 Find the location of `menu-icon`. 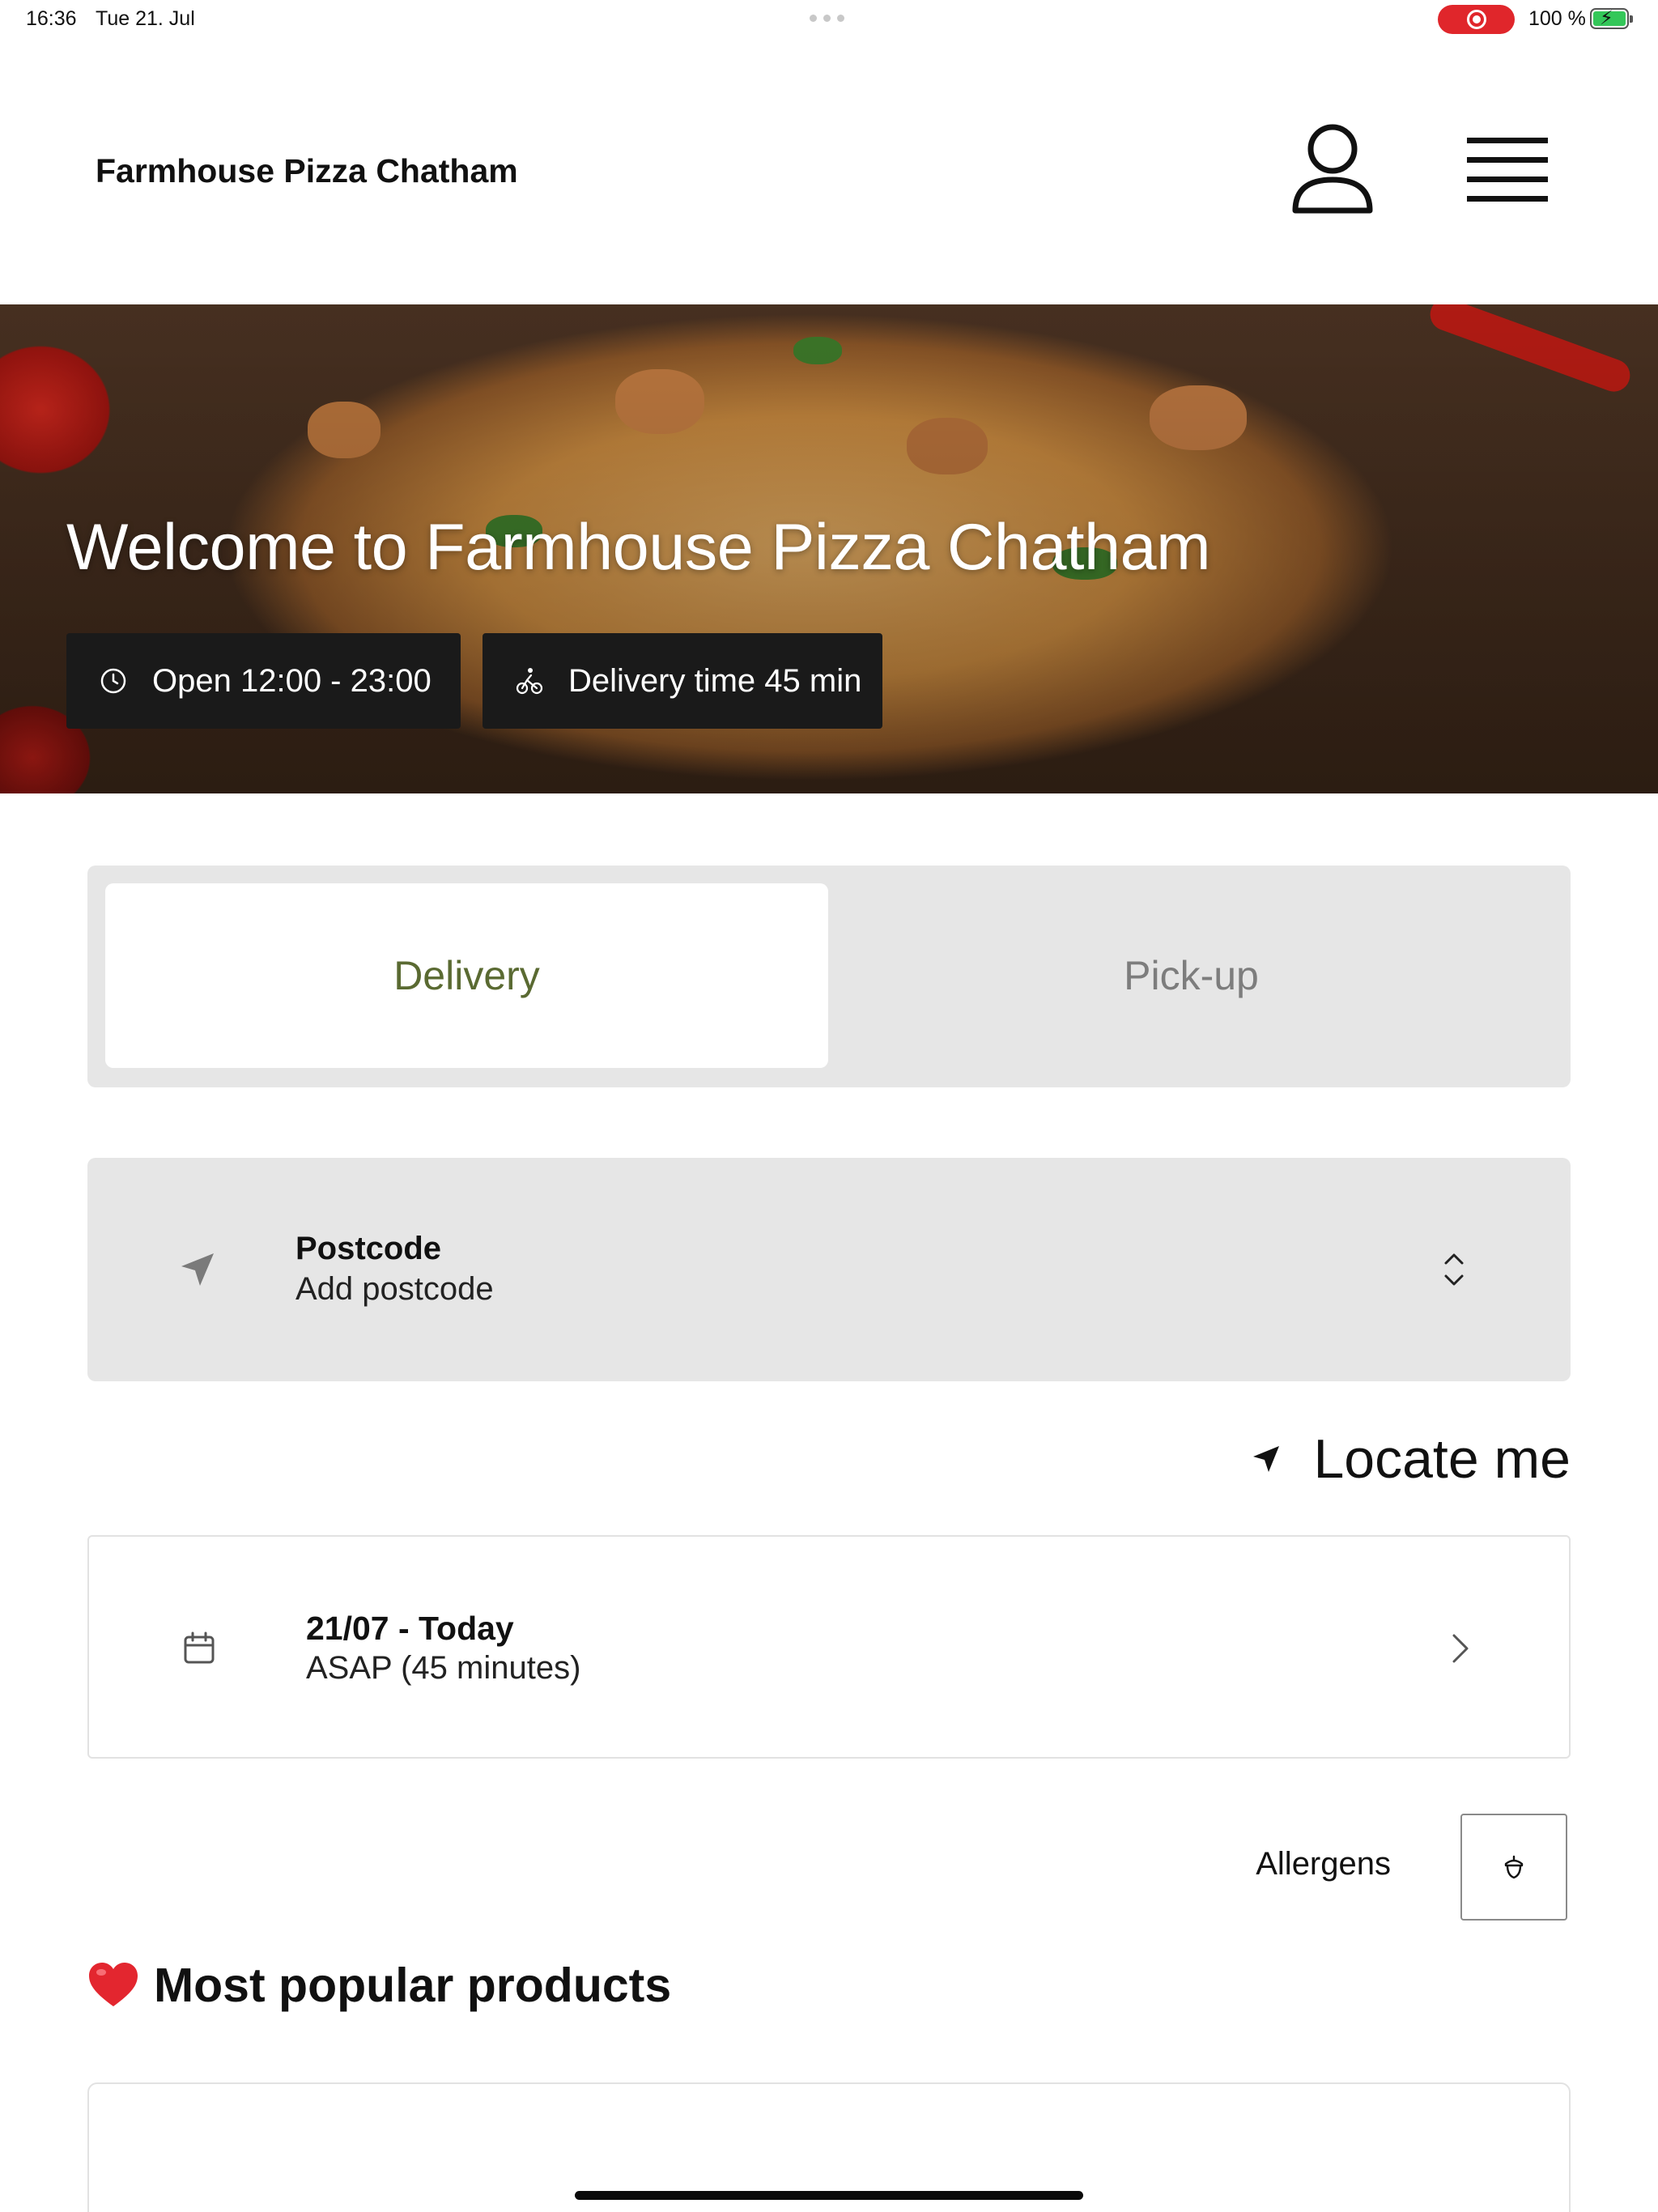

menu-icon is located at coordinates (1507, 170).